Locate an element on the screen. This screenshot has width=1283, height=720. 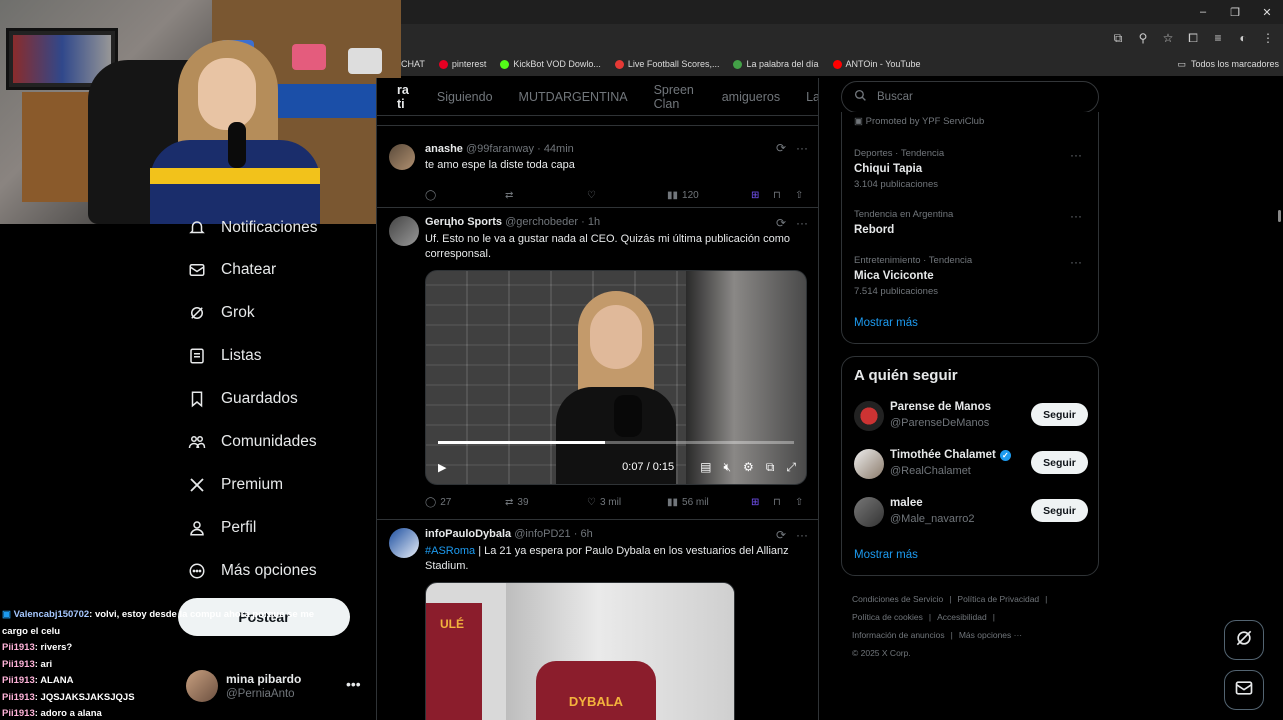
zoom-icon: ⚲ is located at coordinates (1143, 38).